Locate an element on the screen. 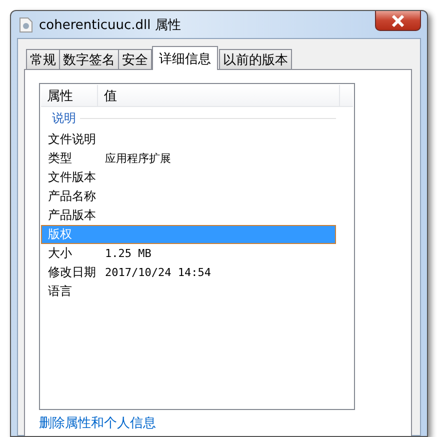  list-row: 文件版本 is located at coordinates (188, 177).